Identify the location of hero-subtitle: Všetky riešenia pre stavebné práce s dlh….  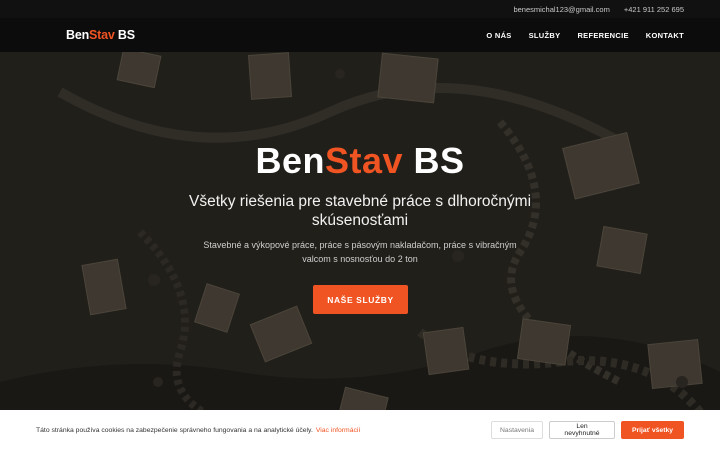
(360, 211).